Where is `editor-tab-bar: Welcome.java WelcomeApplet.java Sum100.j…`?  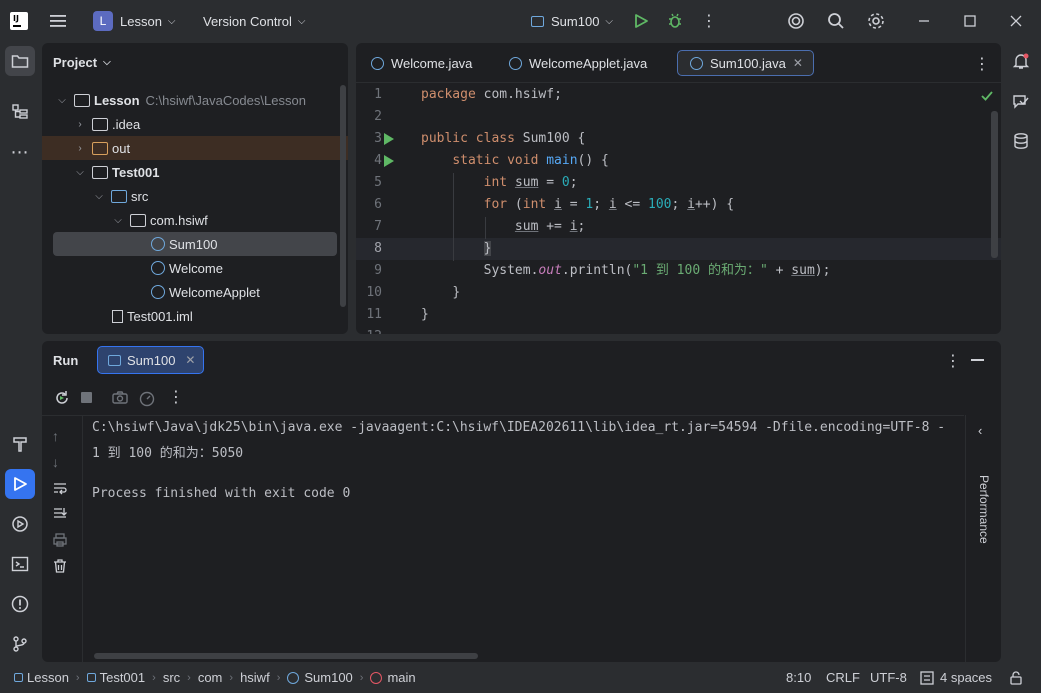 editor-tab-bar: Welcome.java WelcomeApplet.java Sum100.j… is located at coordinates (678, 63).